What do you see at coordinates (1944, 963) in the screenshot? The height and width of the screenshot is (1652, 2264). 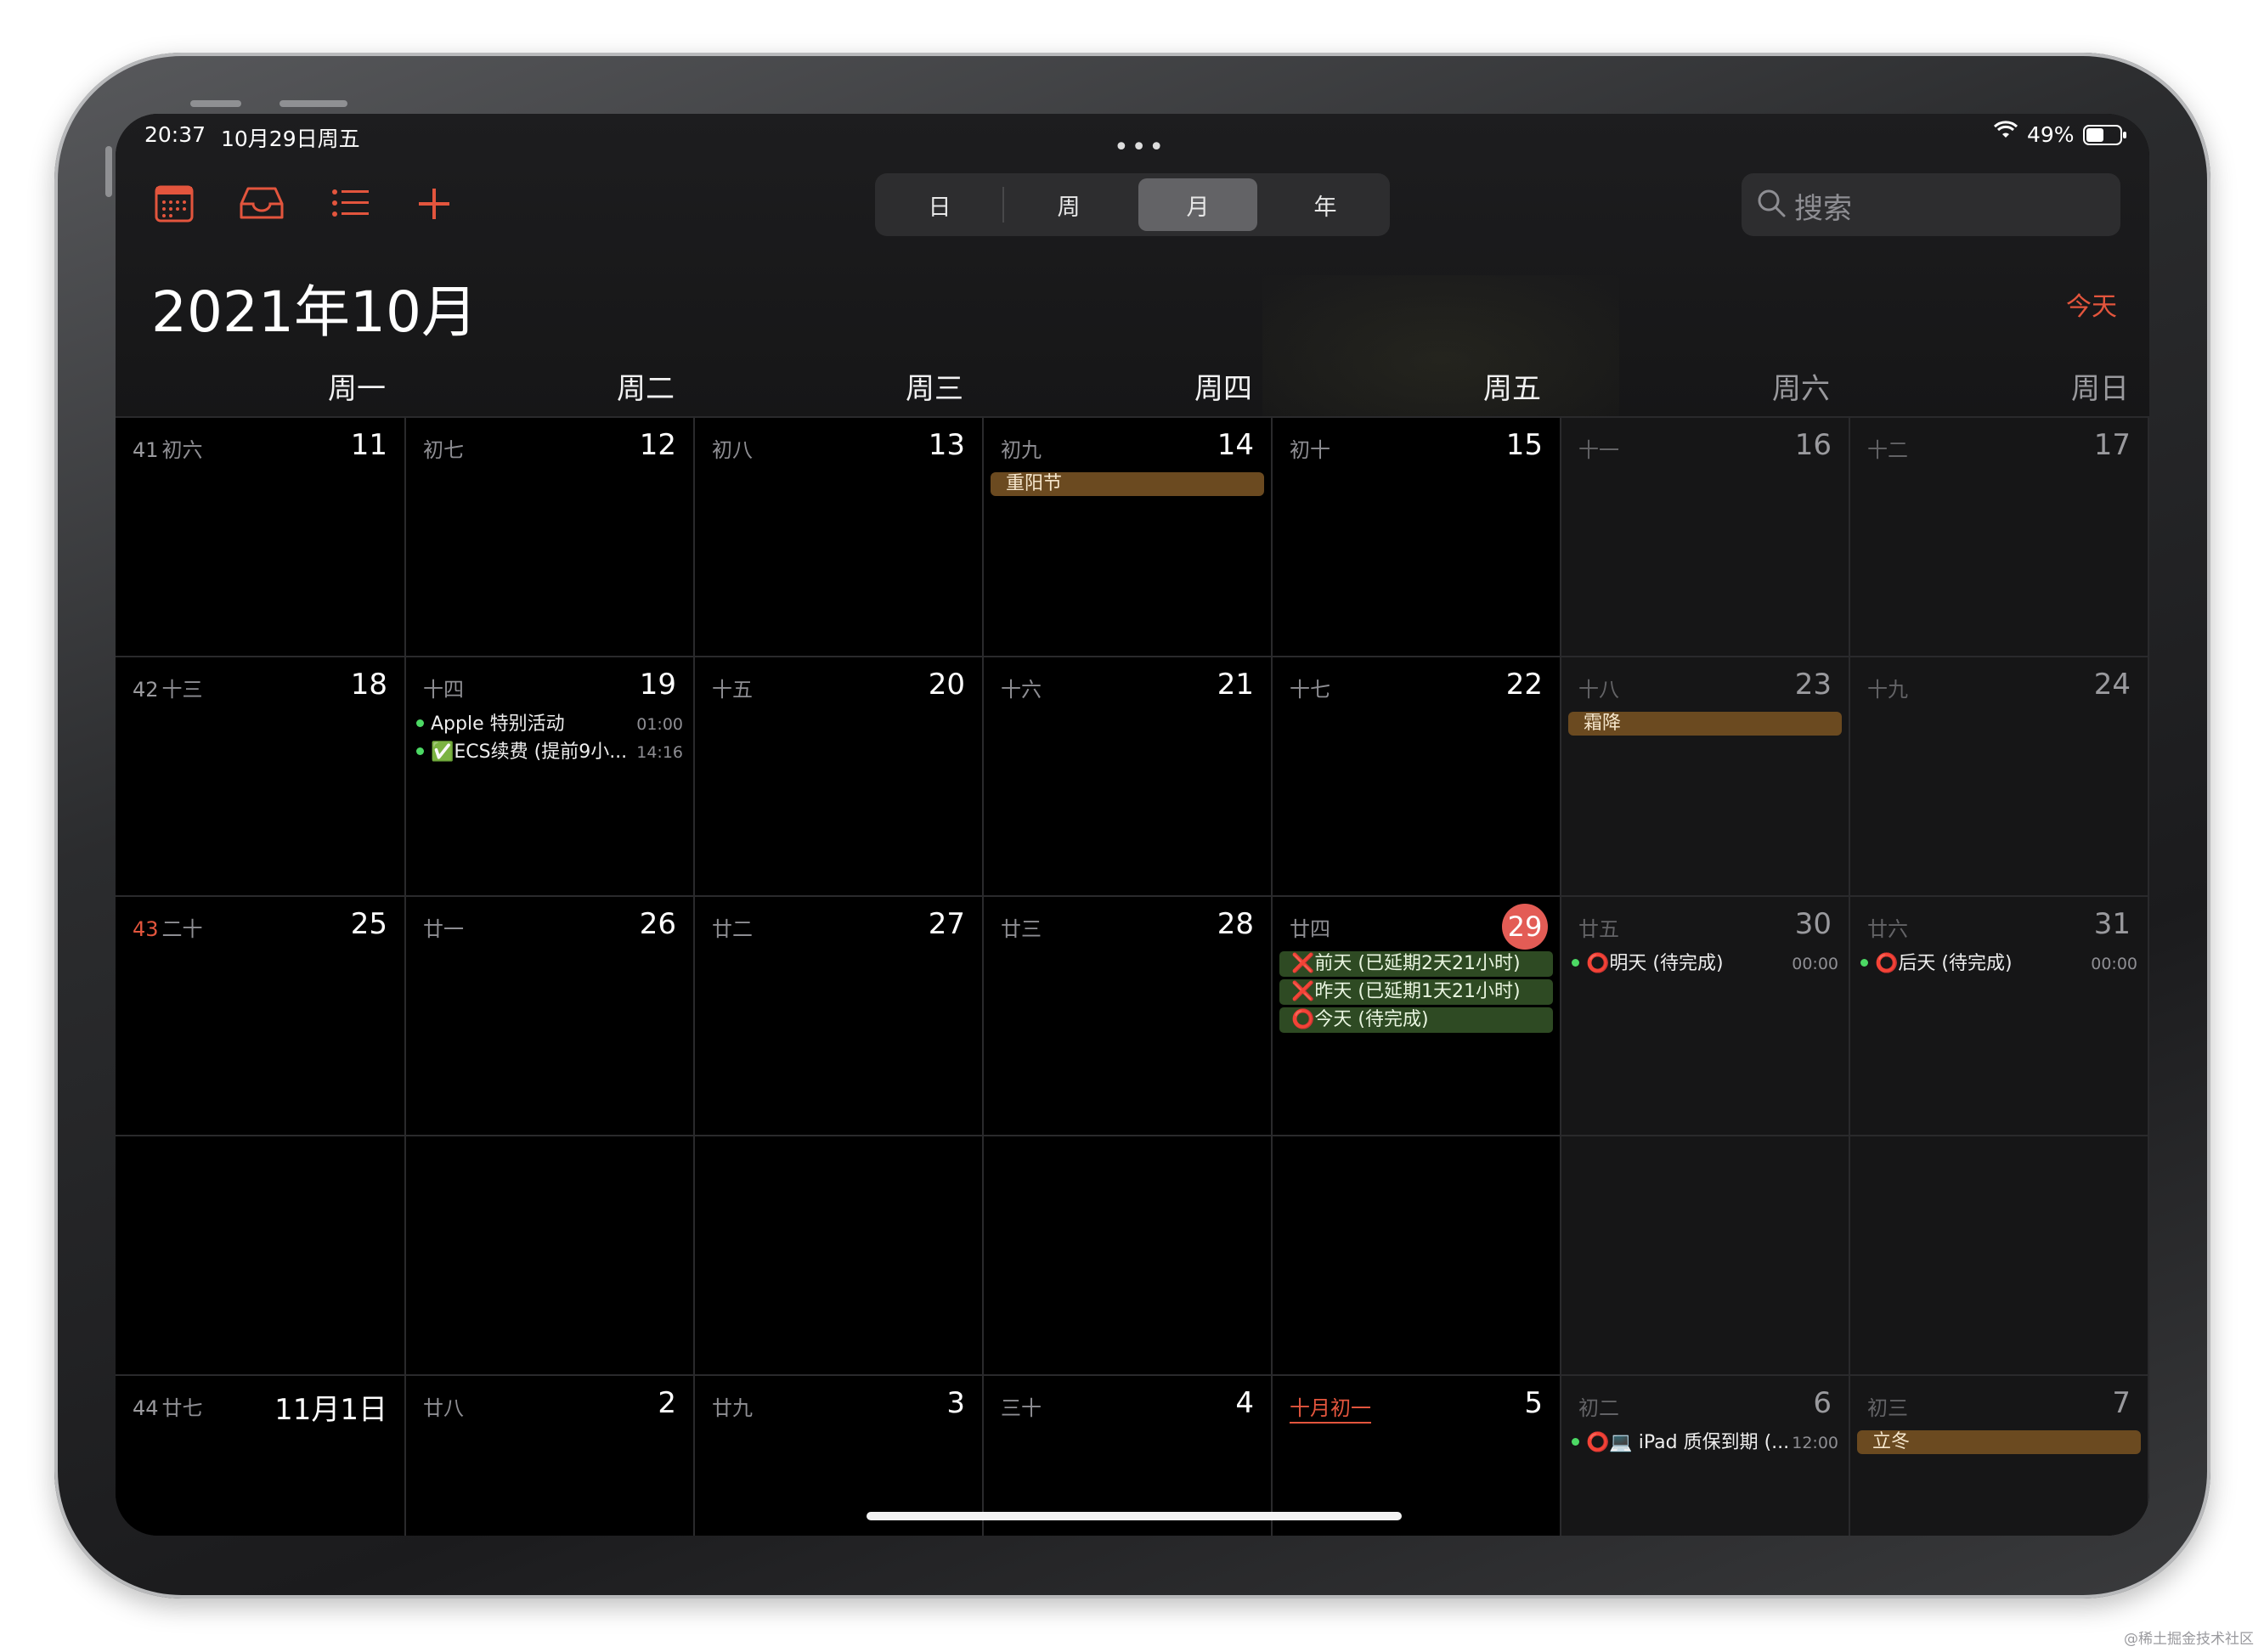 I see `event-title: ⭕后天 (待完成)` at bounding box center [1944, 963].